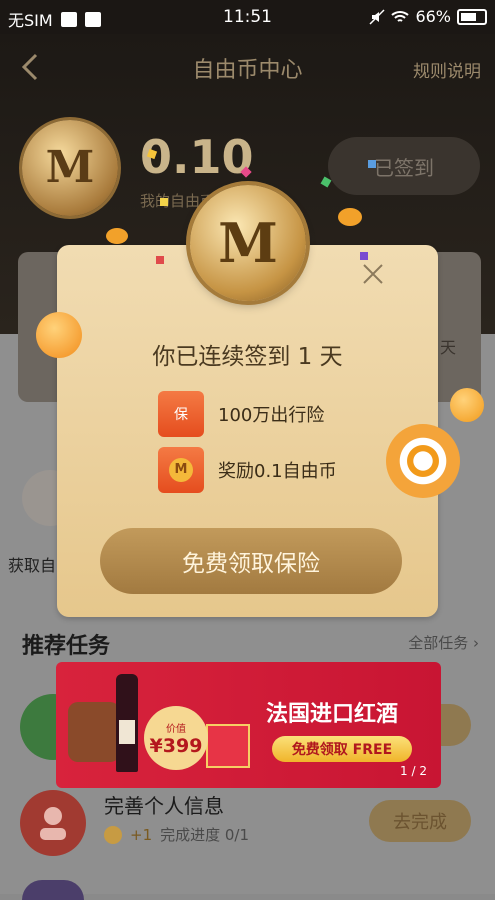 The image size is (495, 900). Describe the element at coordinates (181, 414) in the screenshot. I see `insurance-shield-icon: 保` at that location.